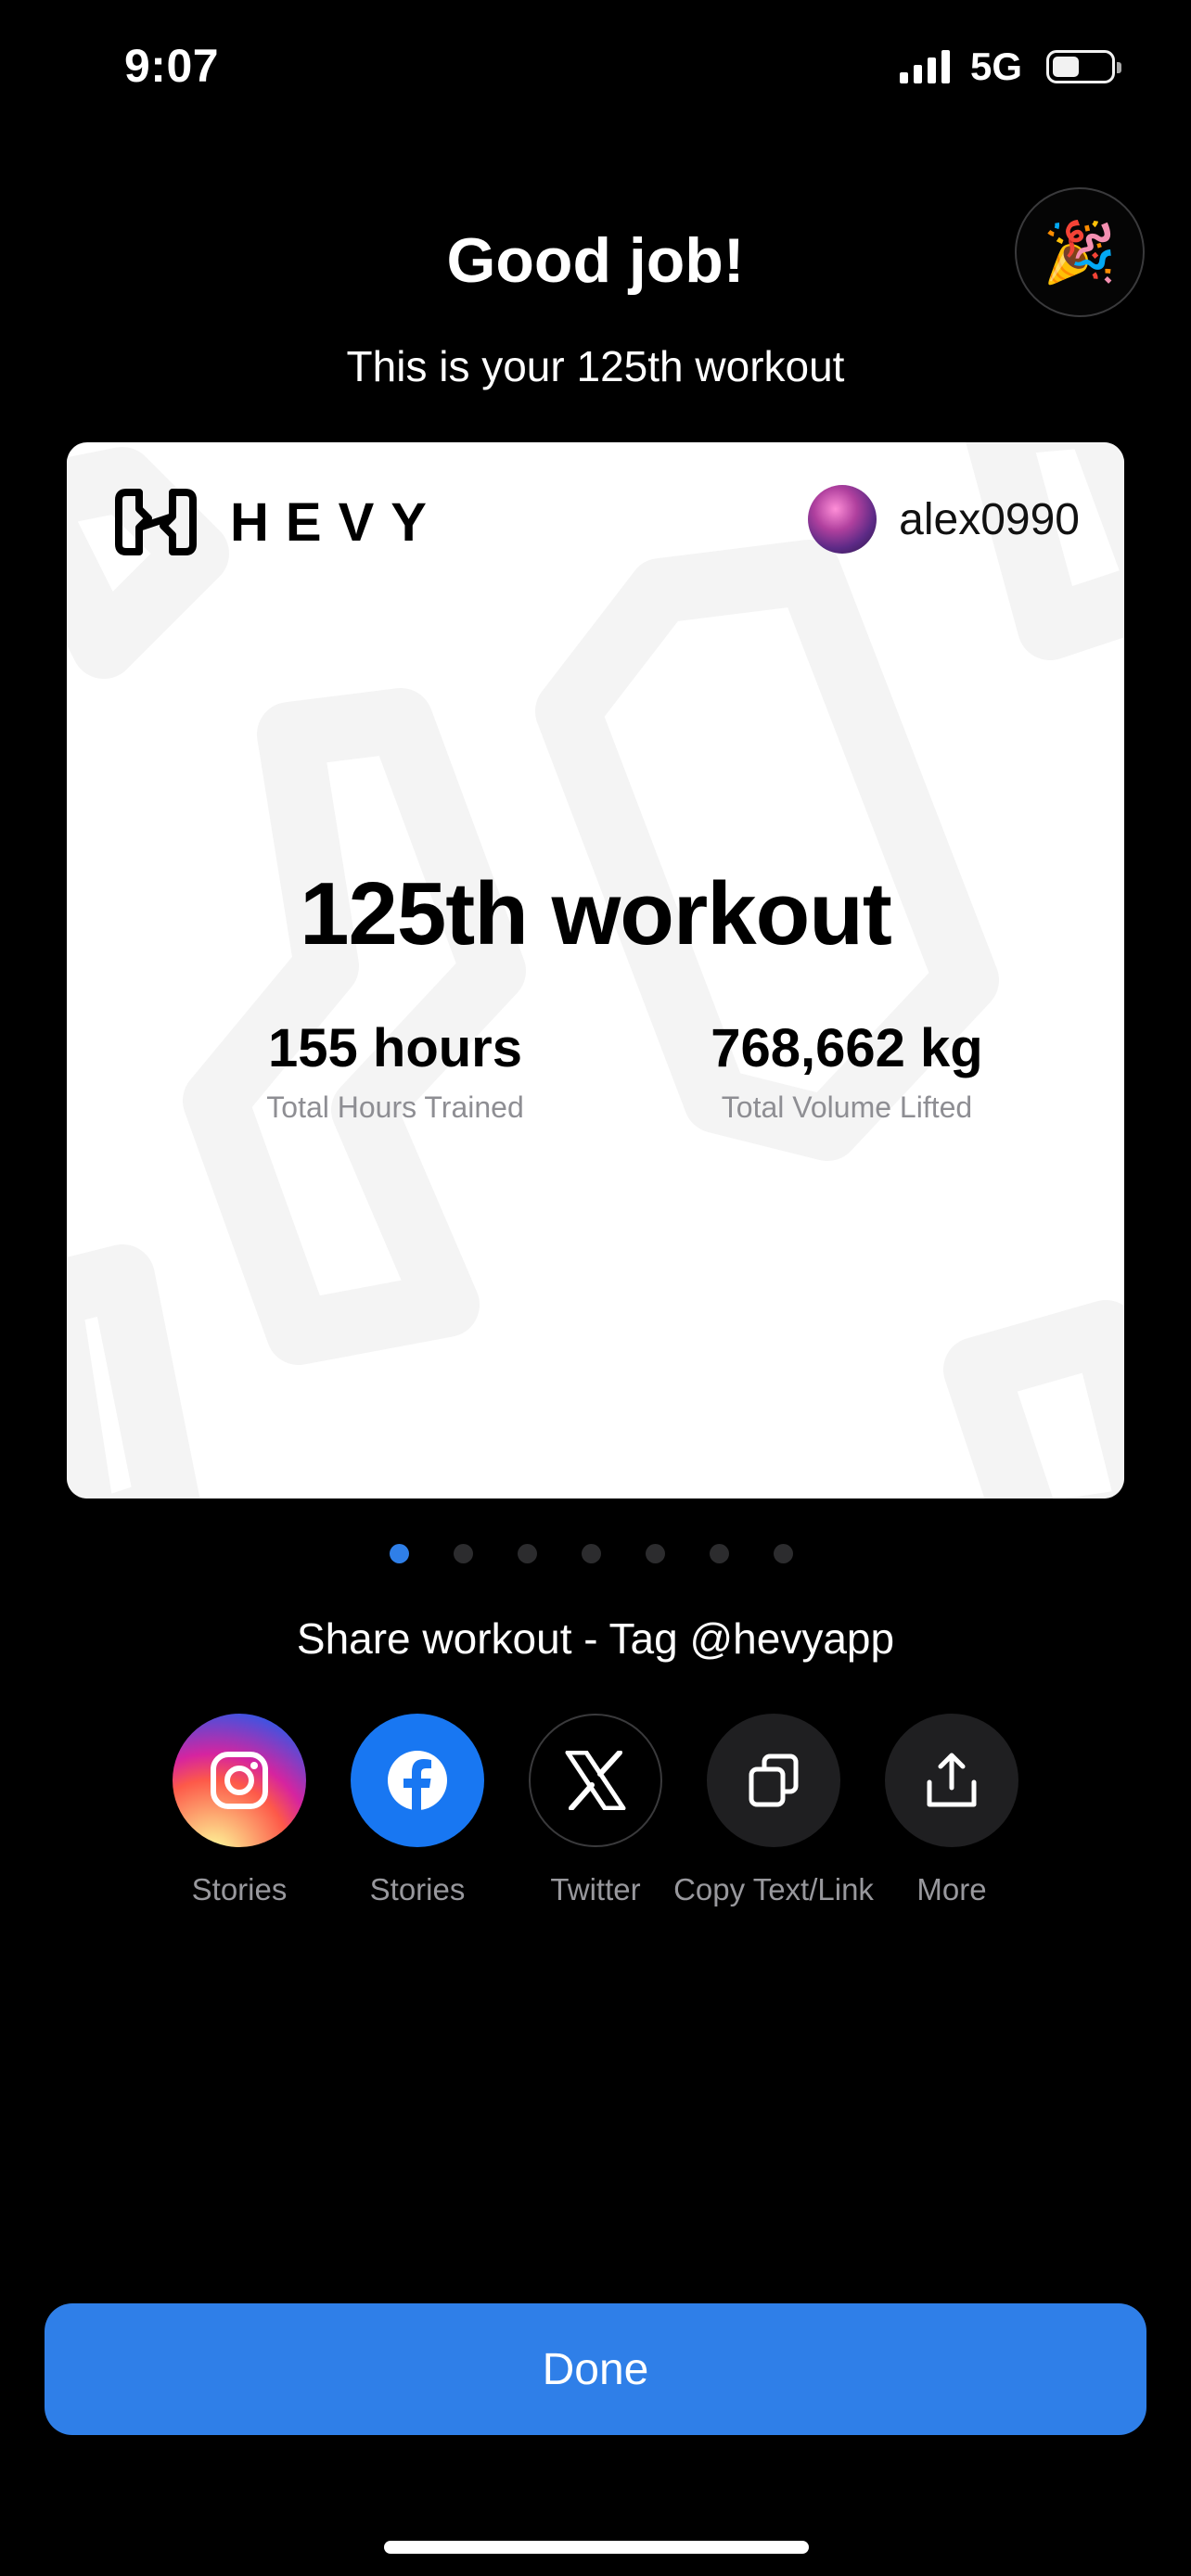 The image size is (1191, 2576). What do you see at coordinates (842, 519) in the screenshot?
I see `avatar` at bounding box center [842, 519].